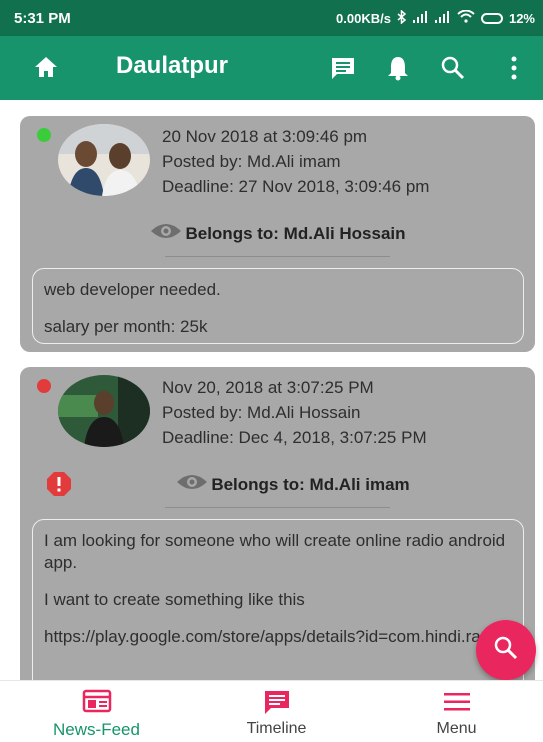  What do you see at coordinates (310, 484) in the screenshot?
I see `belongs-to-label: Belongs to: Md.Ali imam` at bounding box center [310, 484].